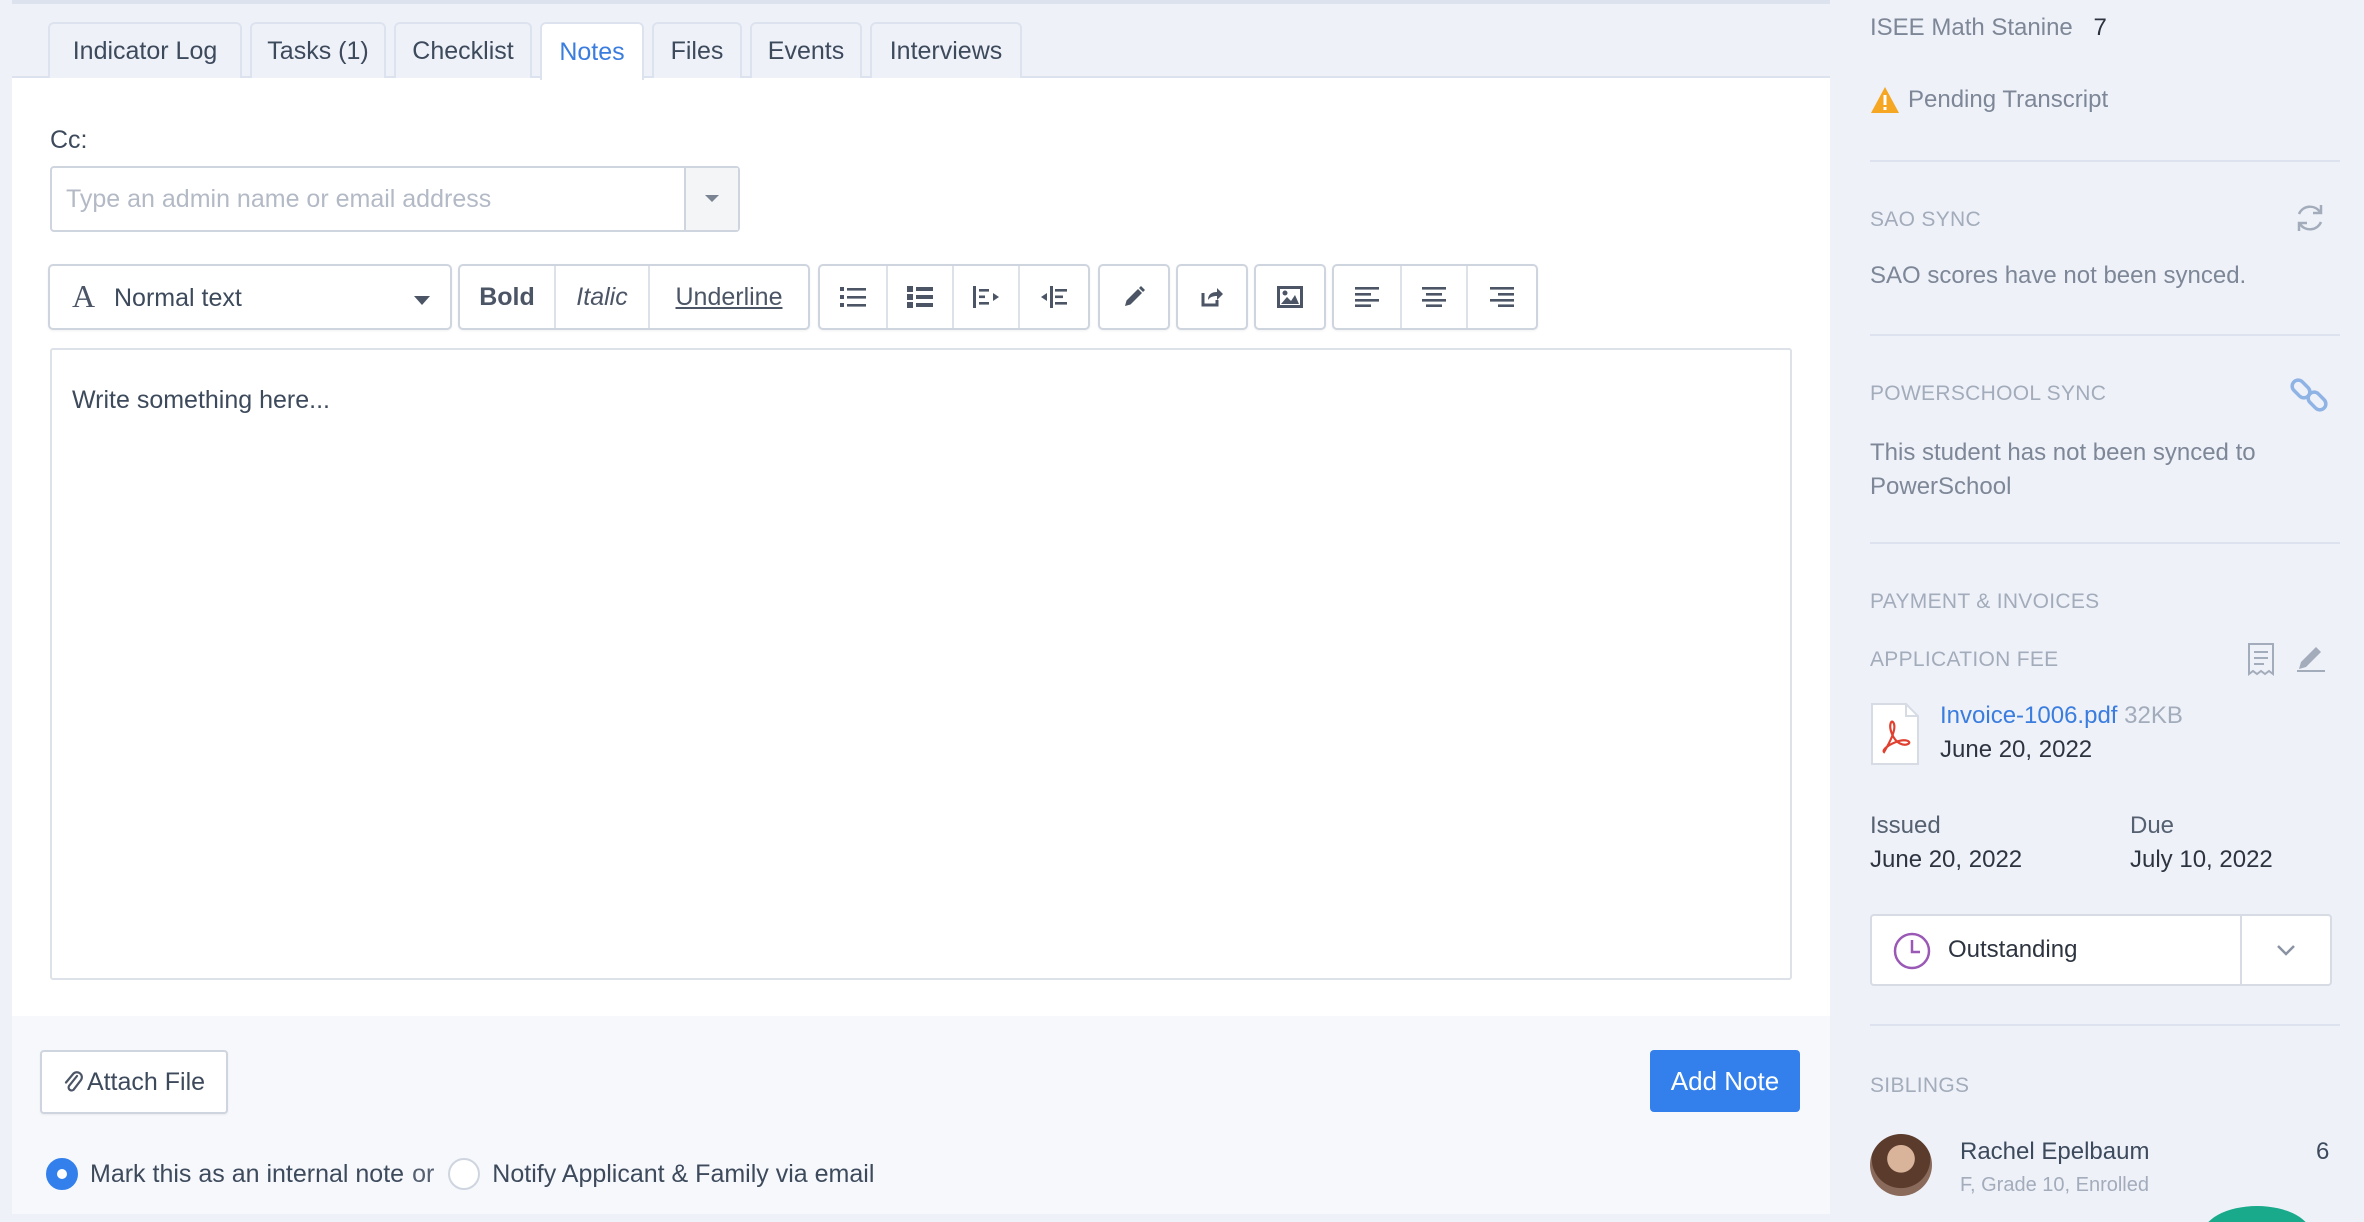  I want to click on isee-math-value: 7, so click(2100, 27).